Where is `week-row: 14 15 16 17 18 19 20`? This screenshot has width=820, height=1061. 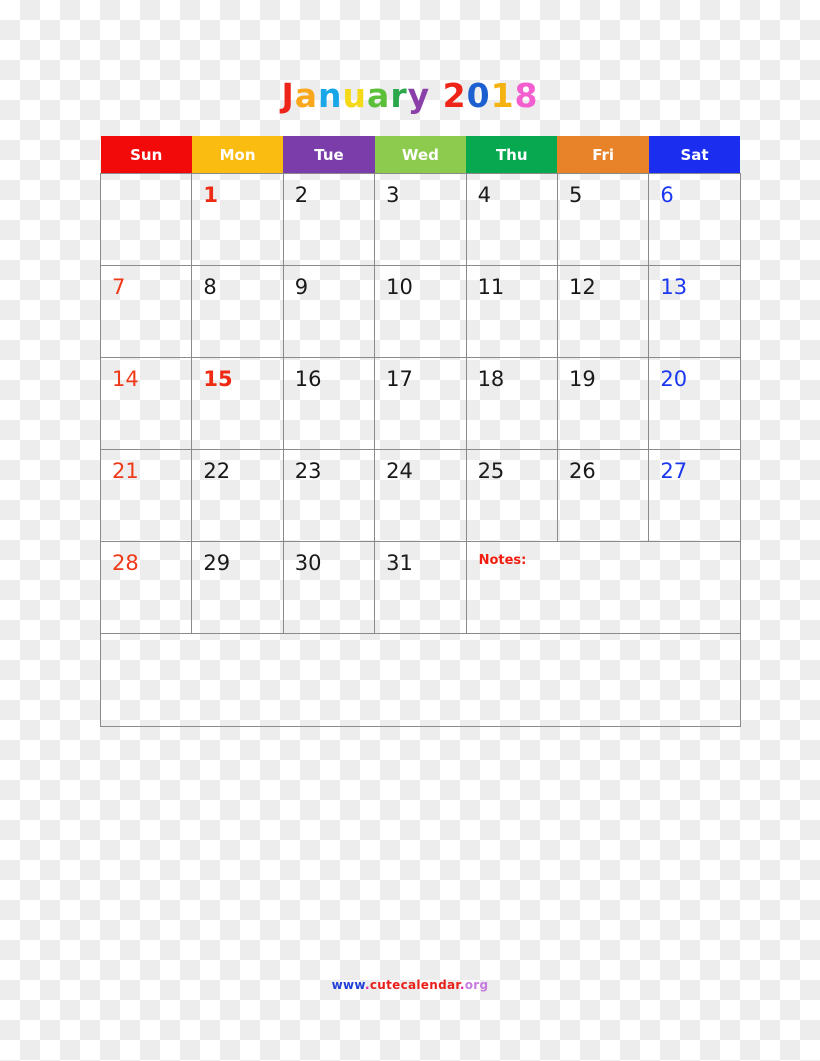
week-row: 14 15 16 17 18 19 20 is located at coordinates (420, 403).